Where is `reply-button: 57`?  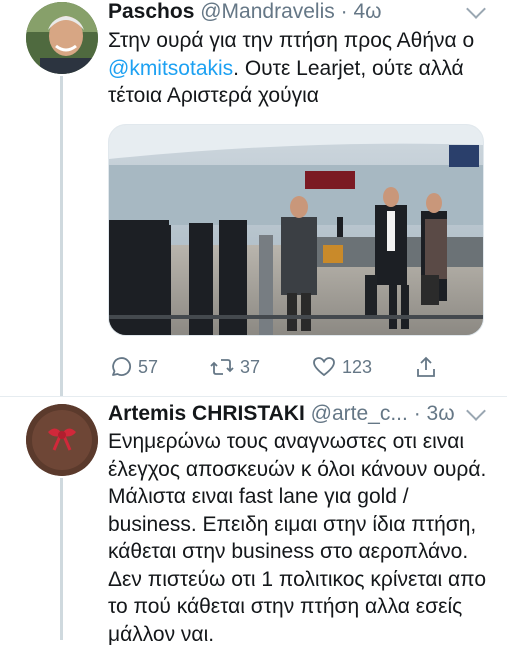 reply-button: 57 is located at coordinates (133, 367).